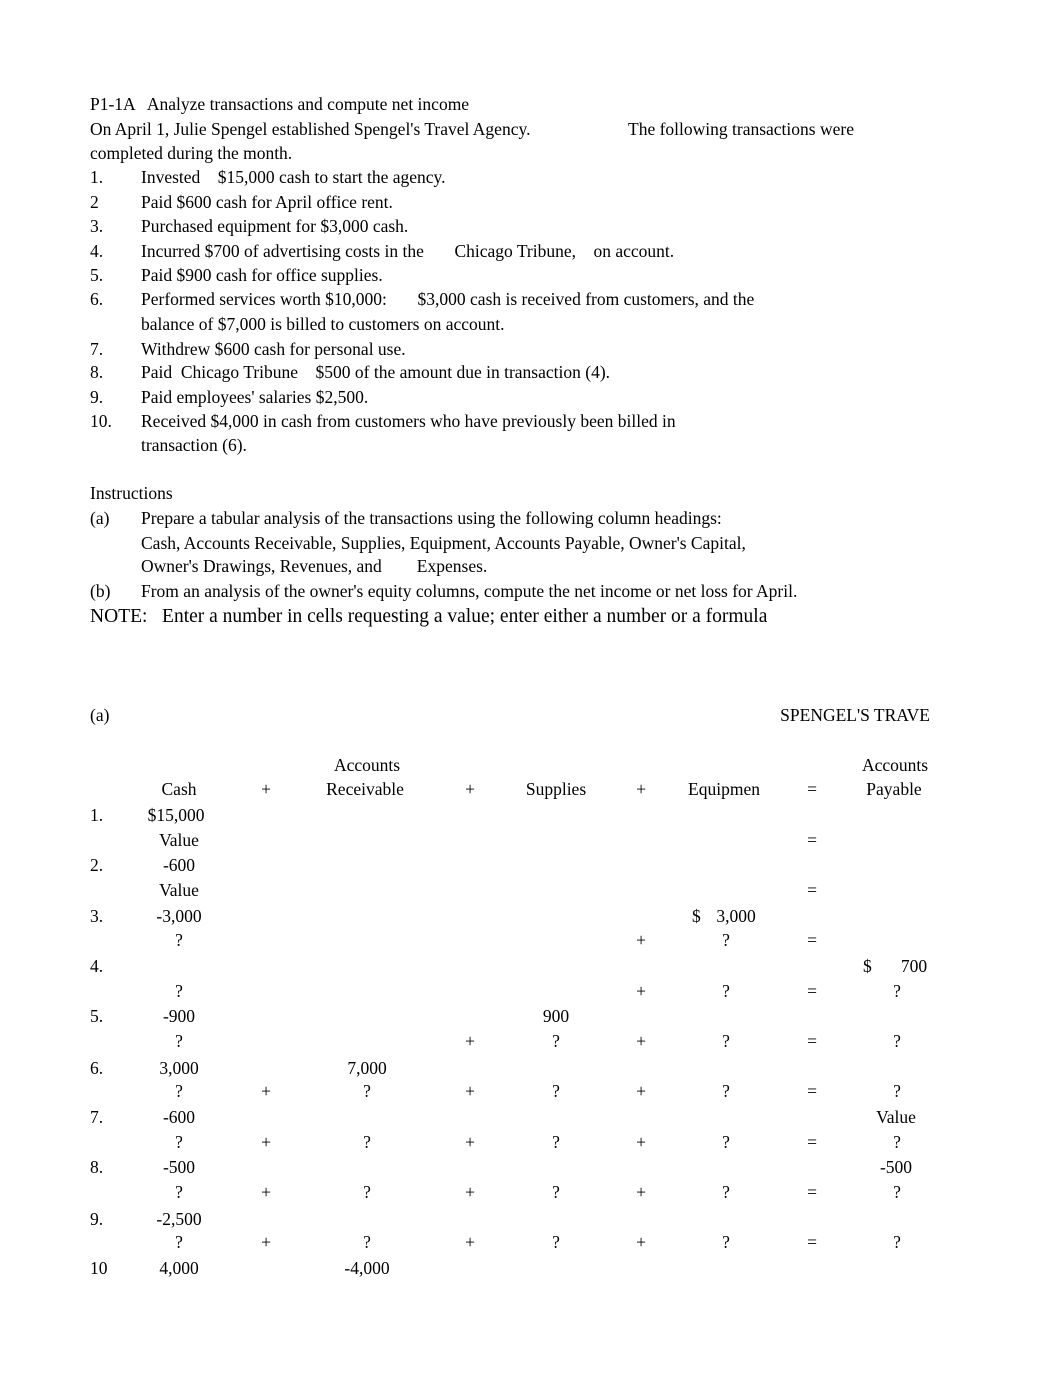 Image resolution: width=1062 pixels, height=1377 pixels. I want to click on transaction-text: transaction (6)., so click(194, 445).